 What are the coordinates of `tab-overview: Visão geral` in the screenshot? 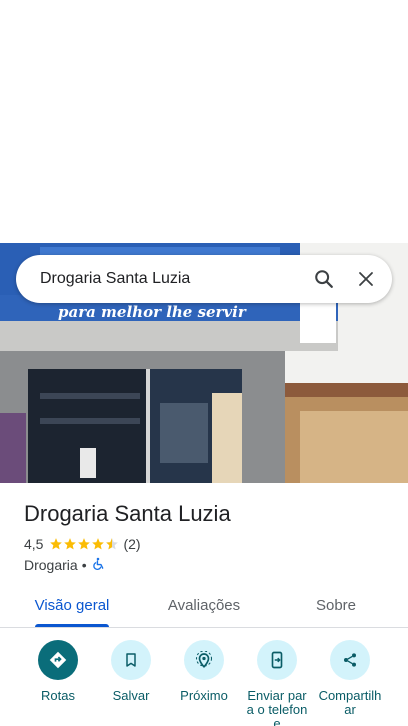 It's located at (72, 605).